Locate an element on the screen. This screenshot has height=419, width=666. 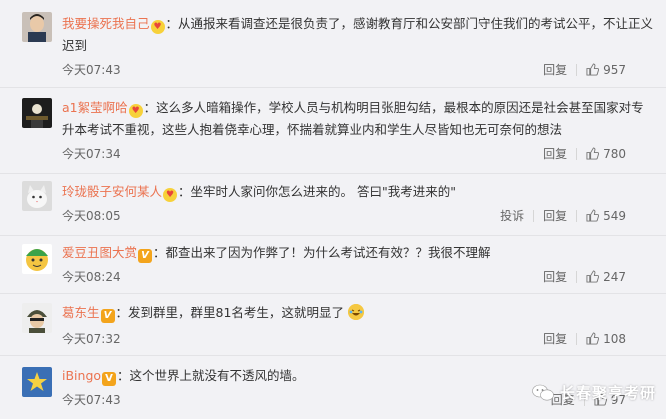
comment-username: 爱豆丑图大赏 is located at coordinates (99, 252).